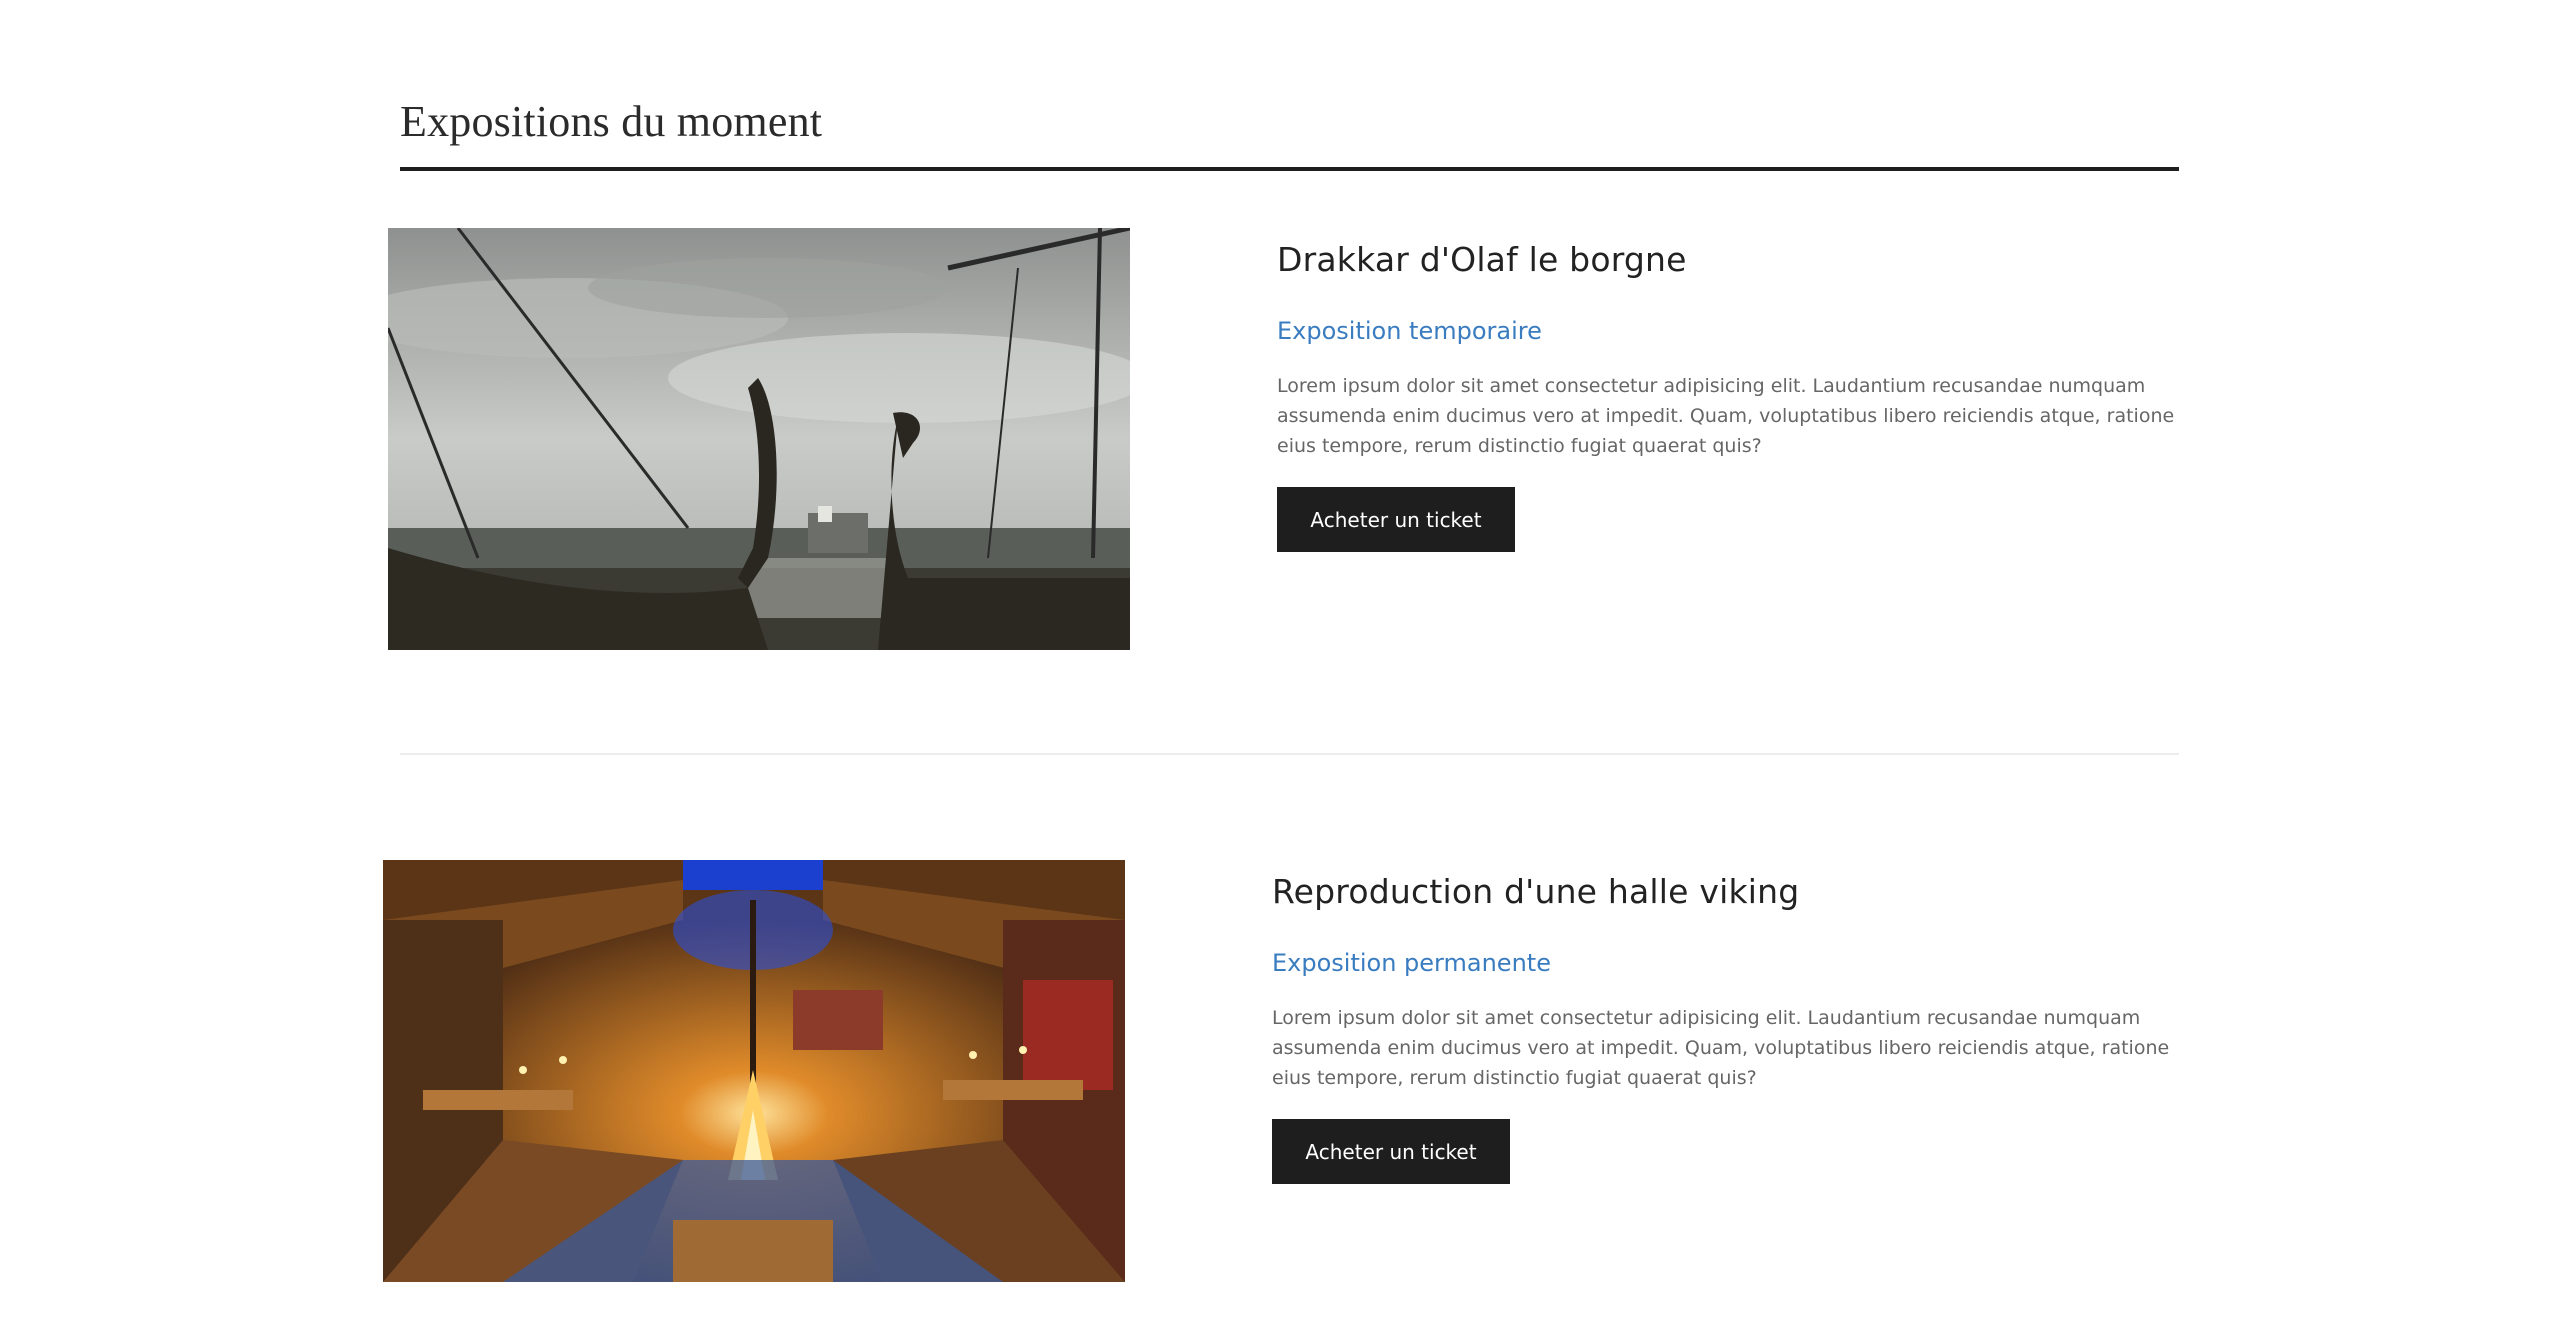 The width and height of the screenshot is (2550, 1338). I want to click on exhibition-type: Exposition temporaire, so click(1409, 331).